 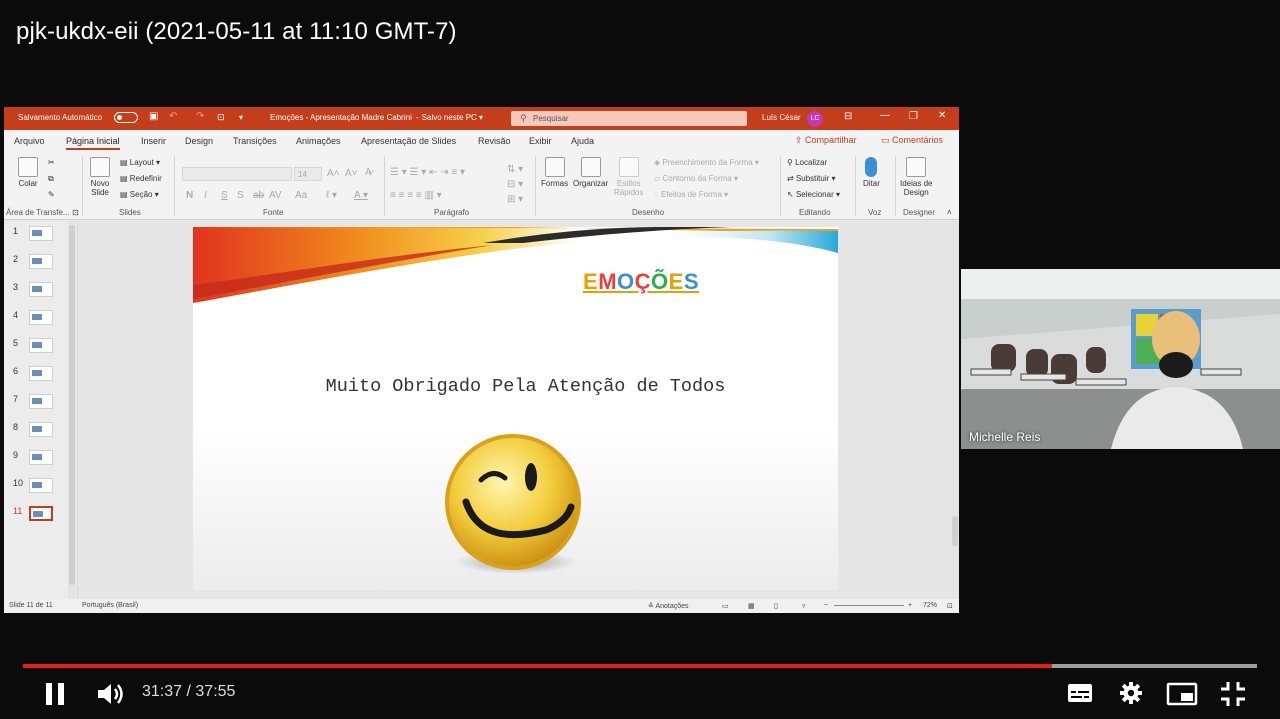 I want to click on clipboard-launcher-icon: ⊡, so click(x=75, y=212).